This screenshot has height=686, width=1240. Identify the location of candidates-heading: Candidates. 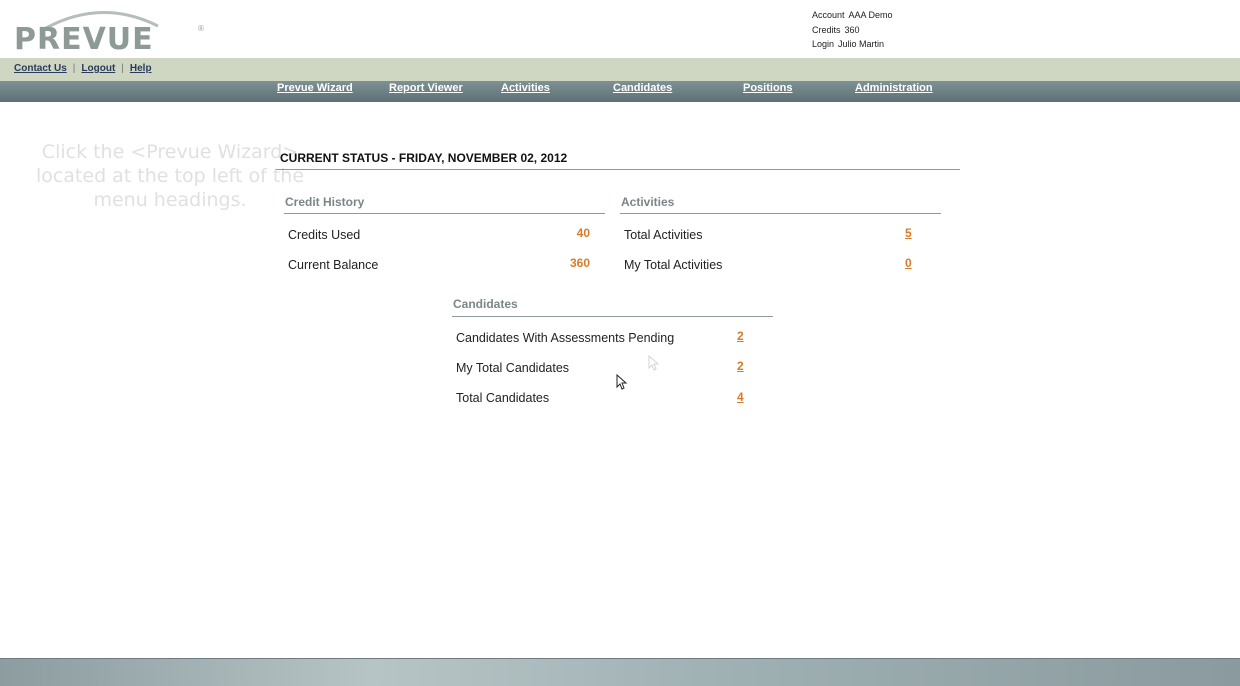
(485, 304).